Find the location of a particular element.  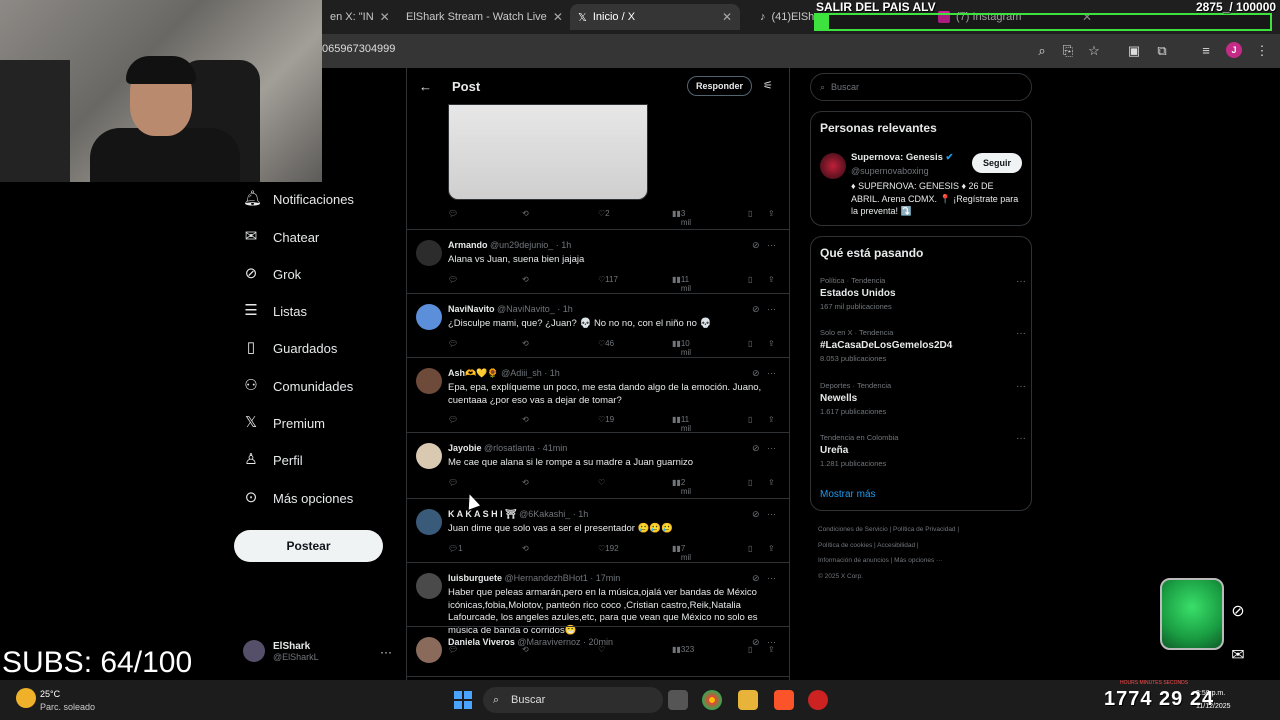

post-button: Postear is located at coordinates (308, 546).